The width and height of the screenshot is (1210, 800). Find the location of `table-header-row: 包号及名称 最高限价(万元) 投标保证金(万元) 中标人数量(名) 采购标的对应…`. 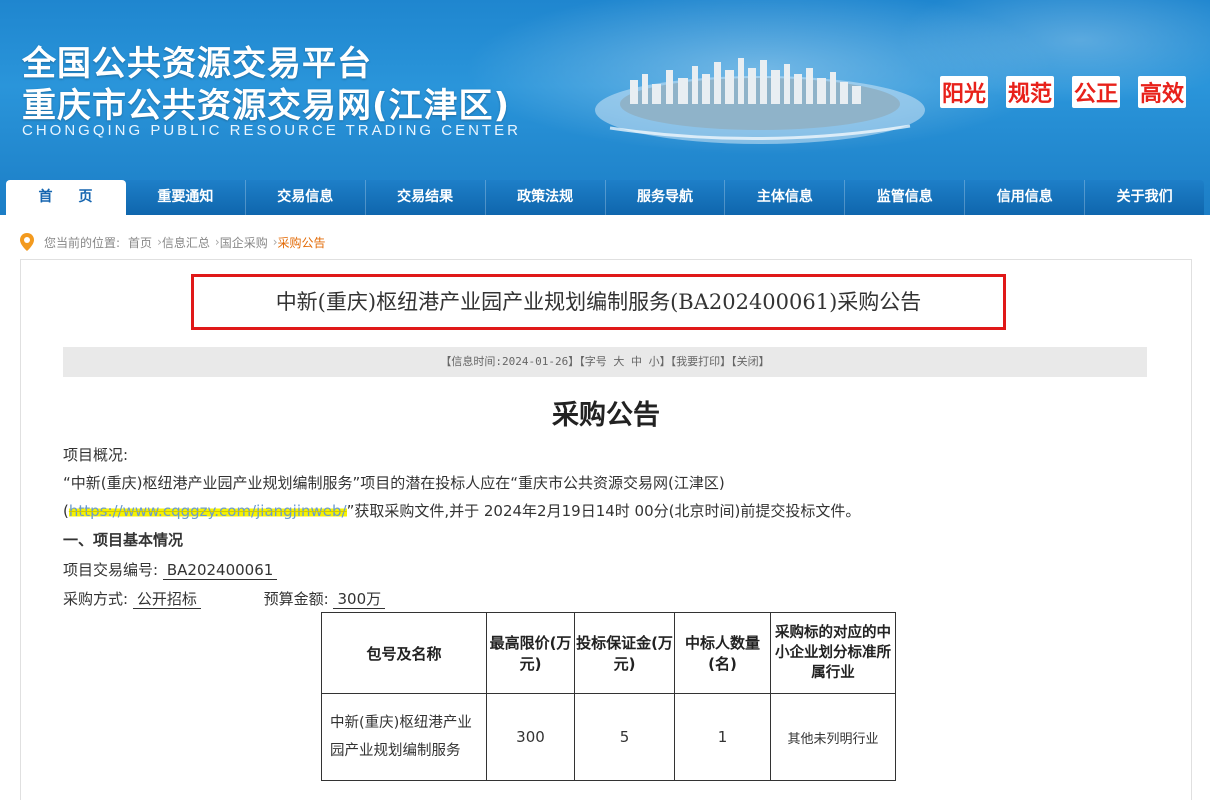

table-header-row: 包号及名称 最高限价(万元) 投标保证金(万元) 中标人数量(名) 采购标的对应… is located at coordinates (608, 653).